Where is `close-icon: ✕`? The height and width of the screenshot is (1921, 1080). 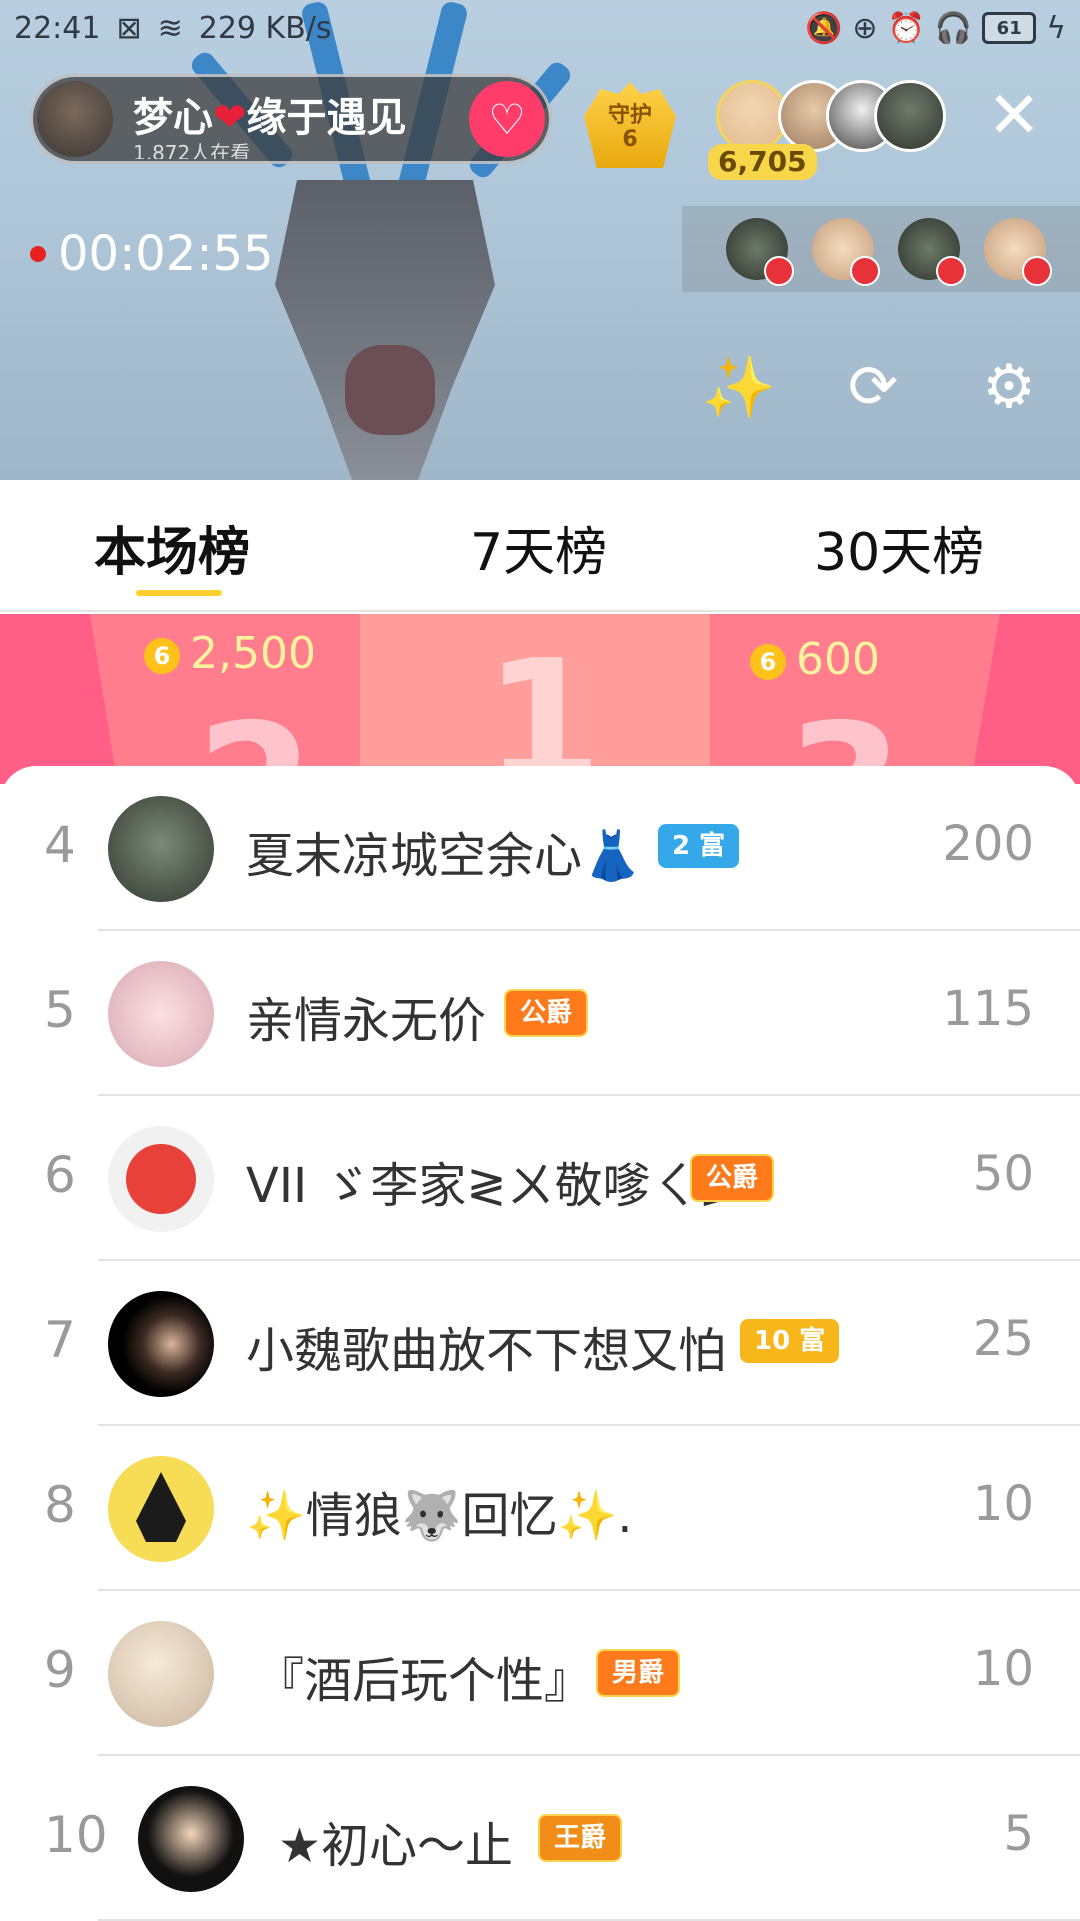 close-icon: ✕ is located at coordinates (1014, 116).